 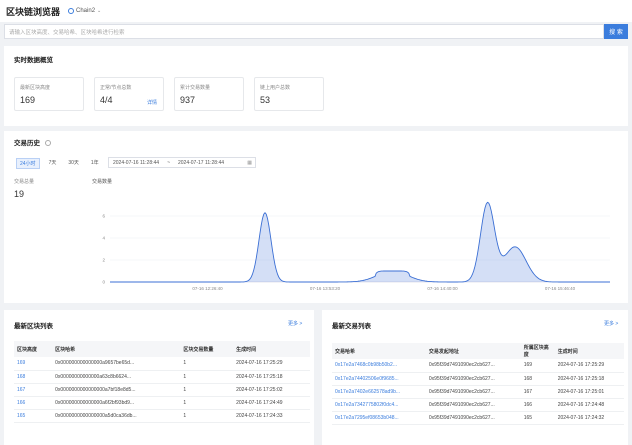 I want to click on x-tick-label: 07-16 13:53:20, so click(x=325, y=288).